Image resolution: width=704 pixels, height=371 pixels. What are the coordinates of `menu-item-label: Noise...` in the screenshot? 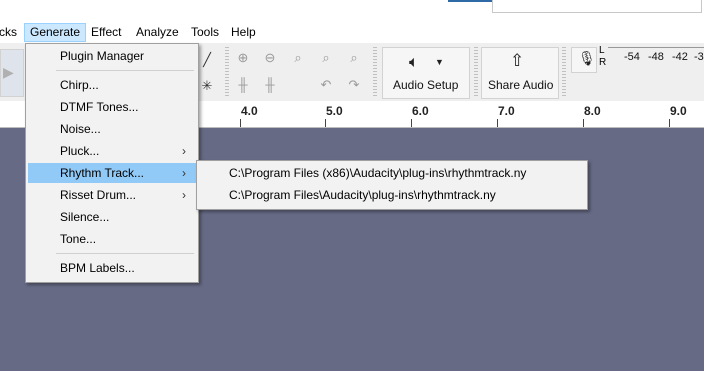 It's located at (80, 129).